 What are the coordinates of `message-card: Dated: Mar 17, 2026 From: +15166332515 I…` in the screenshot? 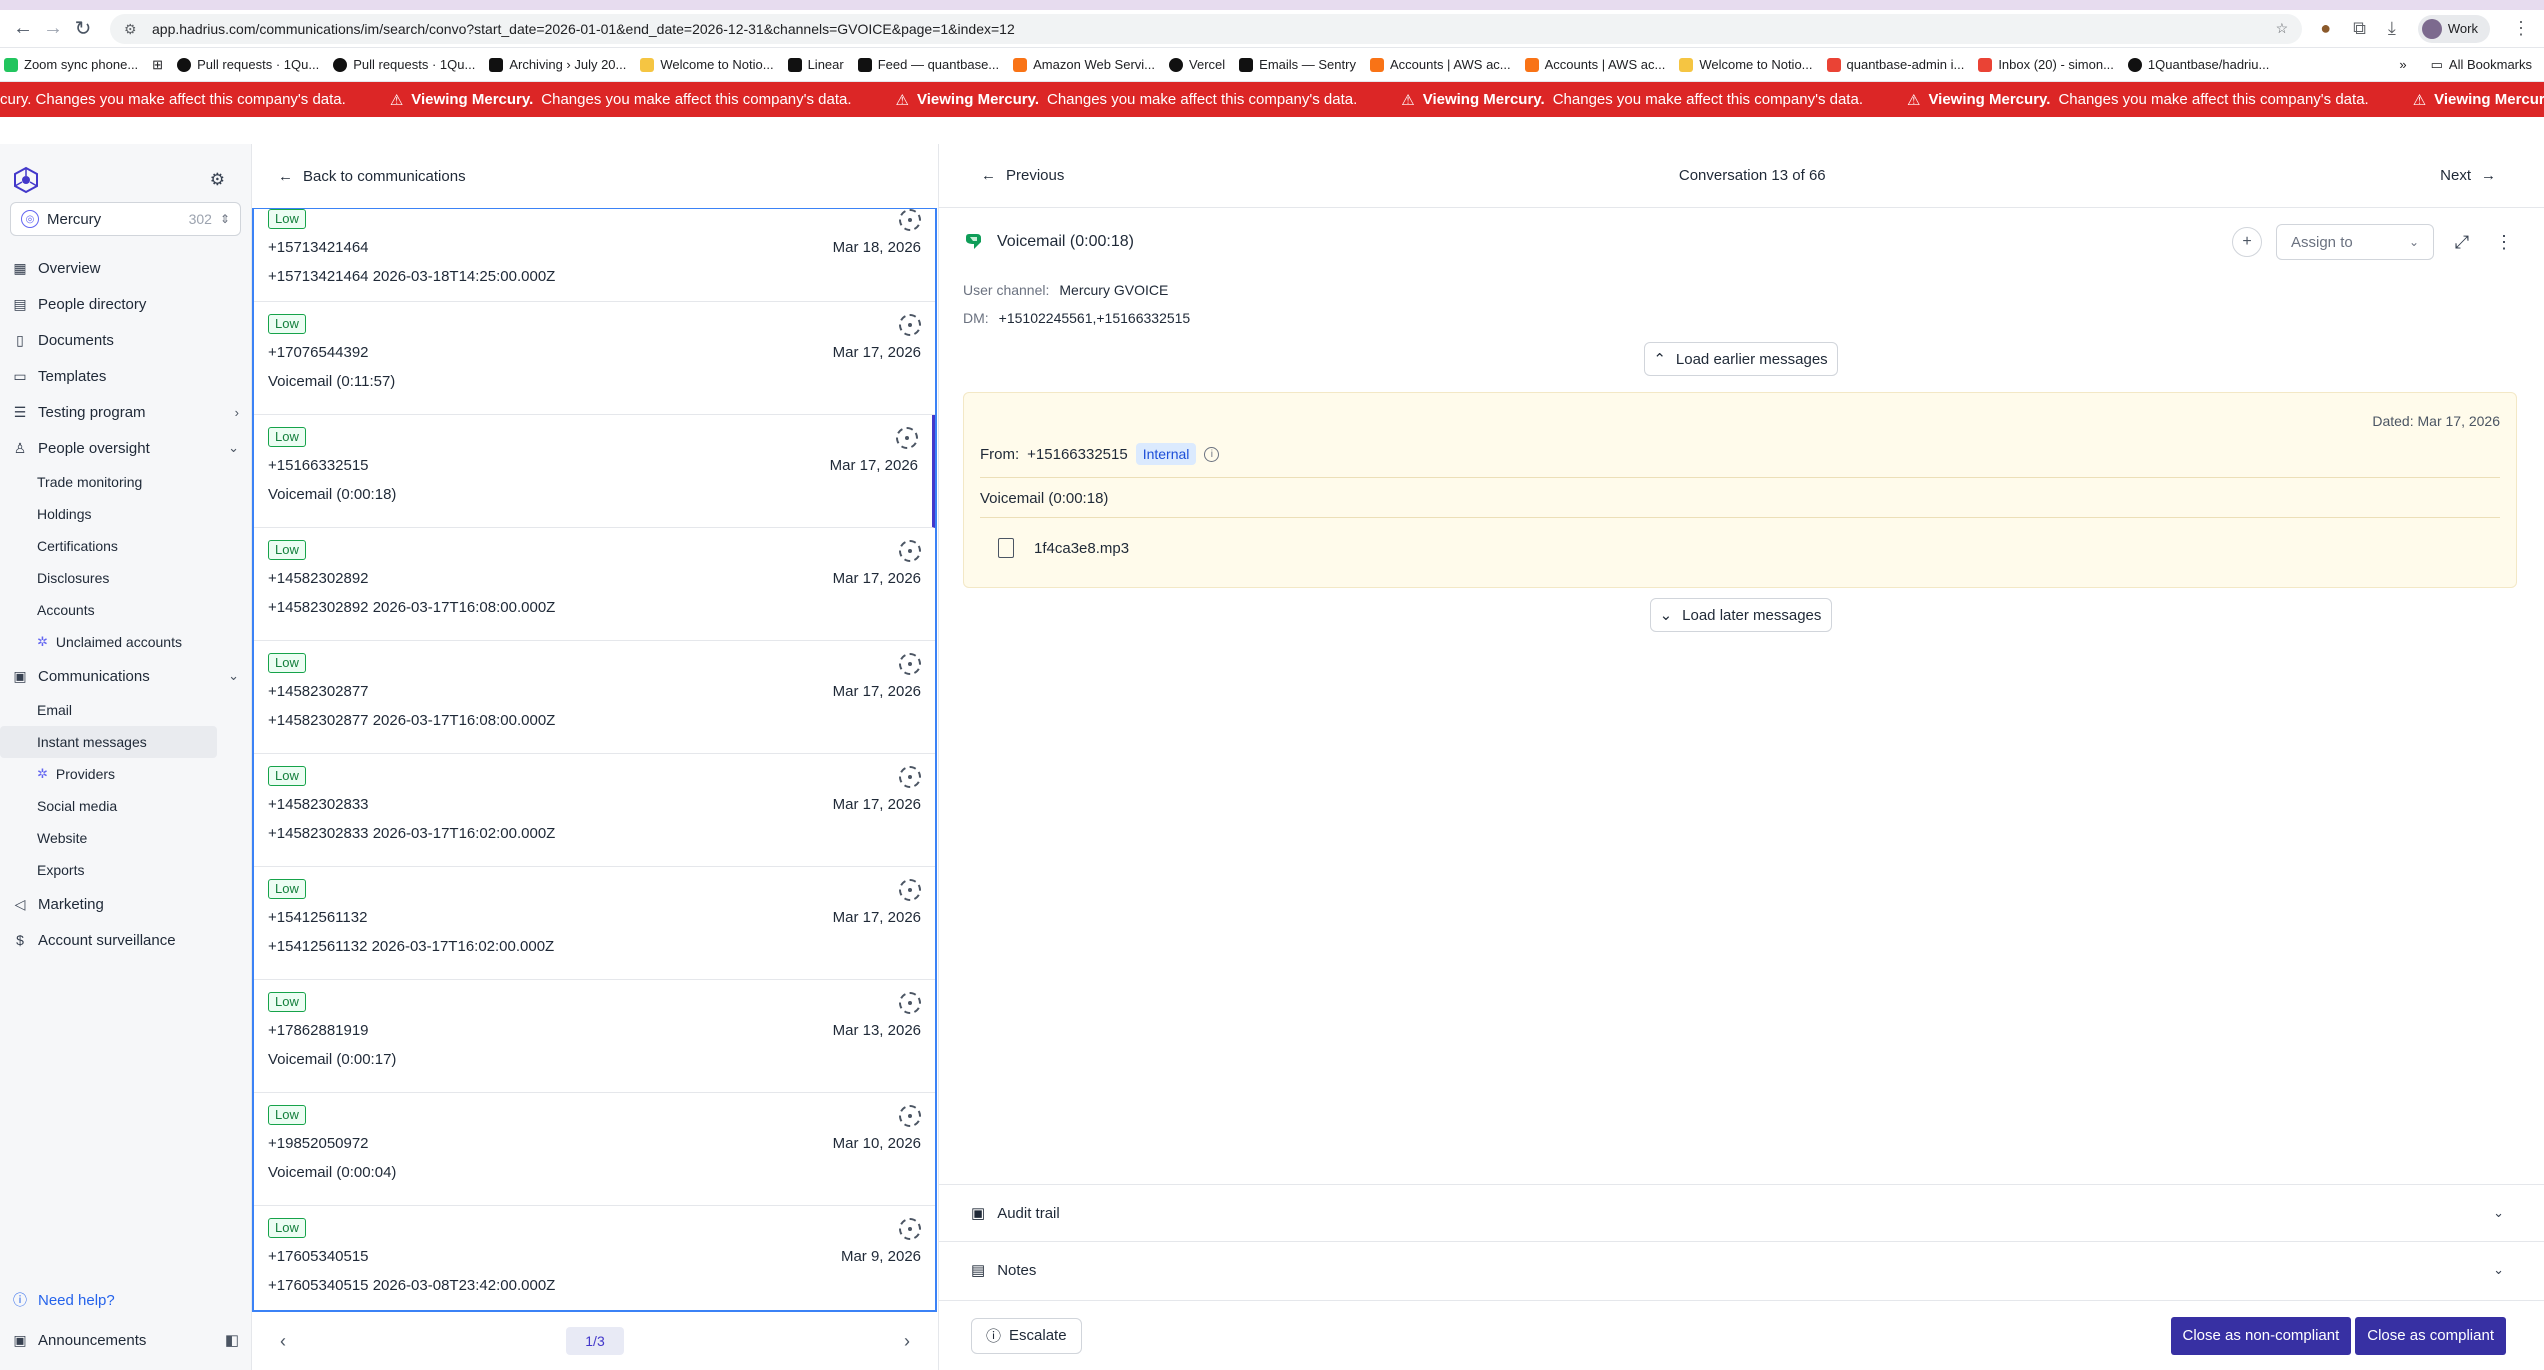 It's located at (1740, 490).